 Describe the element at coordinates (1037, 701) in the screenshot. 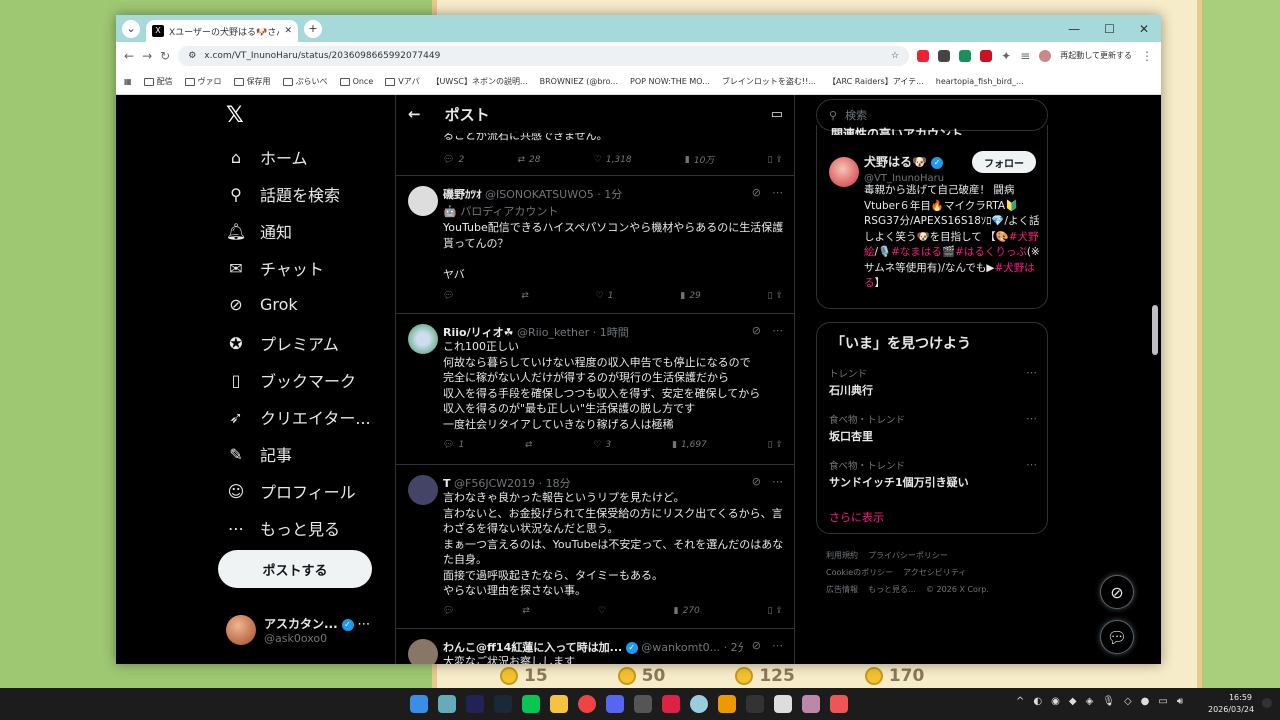

I see `tray-icon: ◐` at that location.